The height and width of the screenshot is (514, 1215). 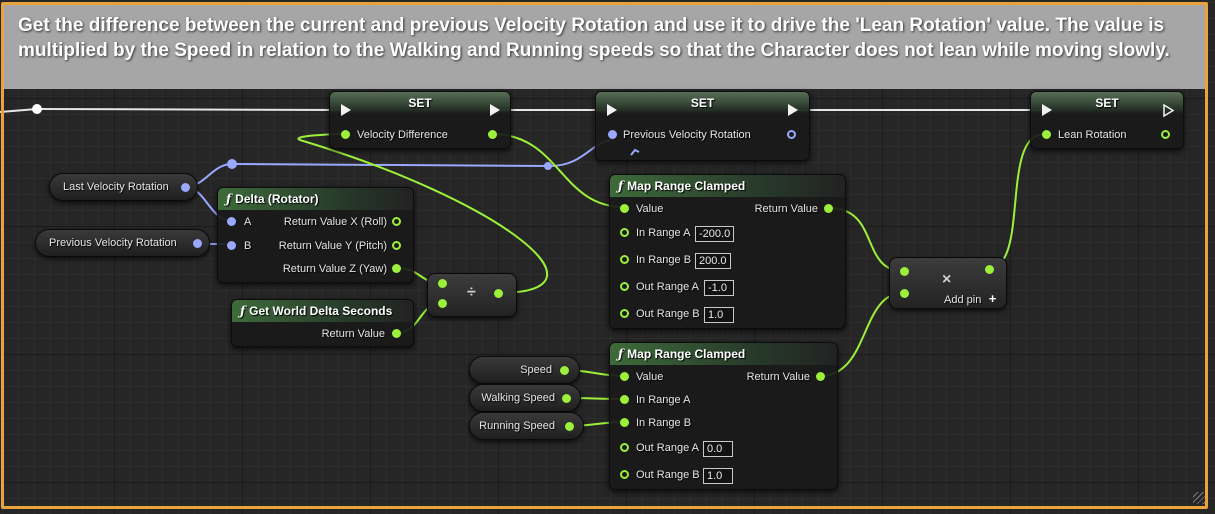 I want to click on velocity-difference-out-pin, so click(x=492, y=134).